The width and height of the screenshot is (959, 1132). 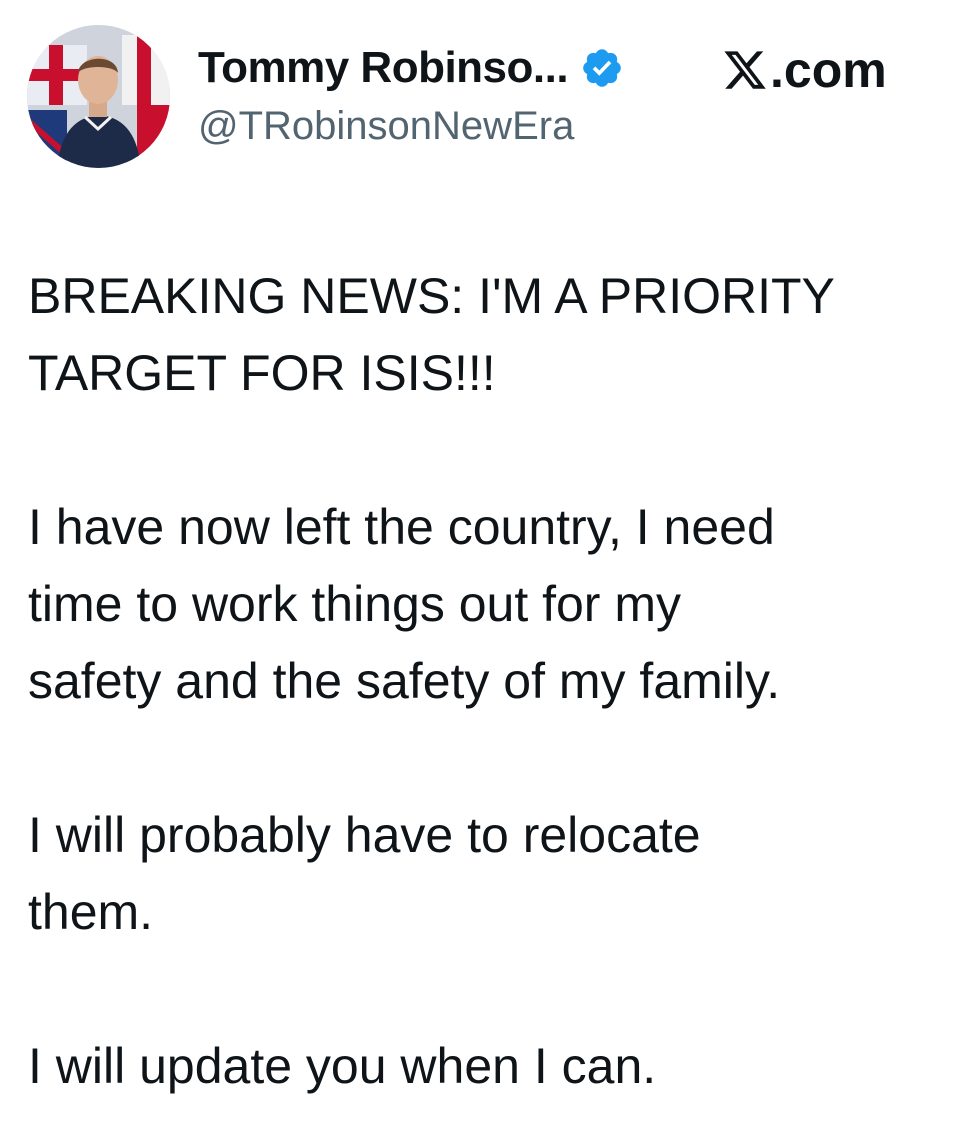 I want to click on avatar, so click(x=98, y=96).